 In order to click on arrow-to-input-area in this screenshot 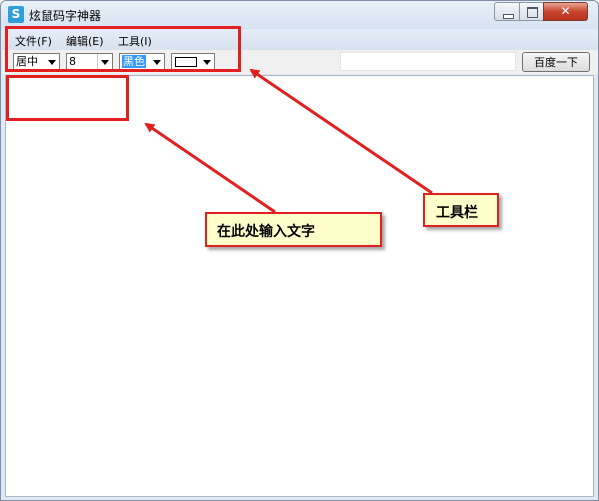, I will do `click(210, 168)`.